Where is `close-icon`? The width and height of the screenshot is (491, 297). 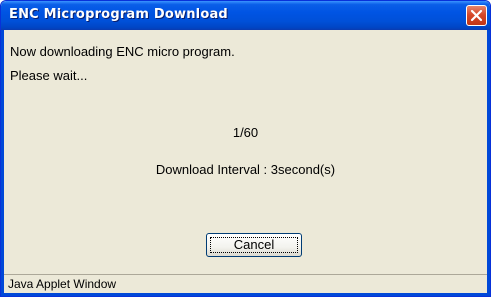
close-icon is located at coordinates (476, 15).